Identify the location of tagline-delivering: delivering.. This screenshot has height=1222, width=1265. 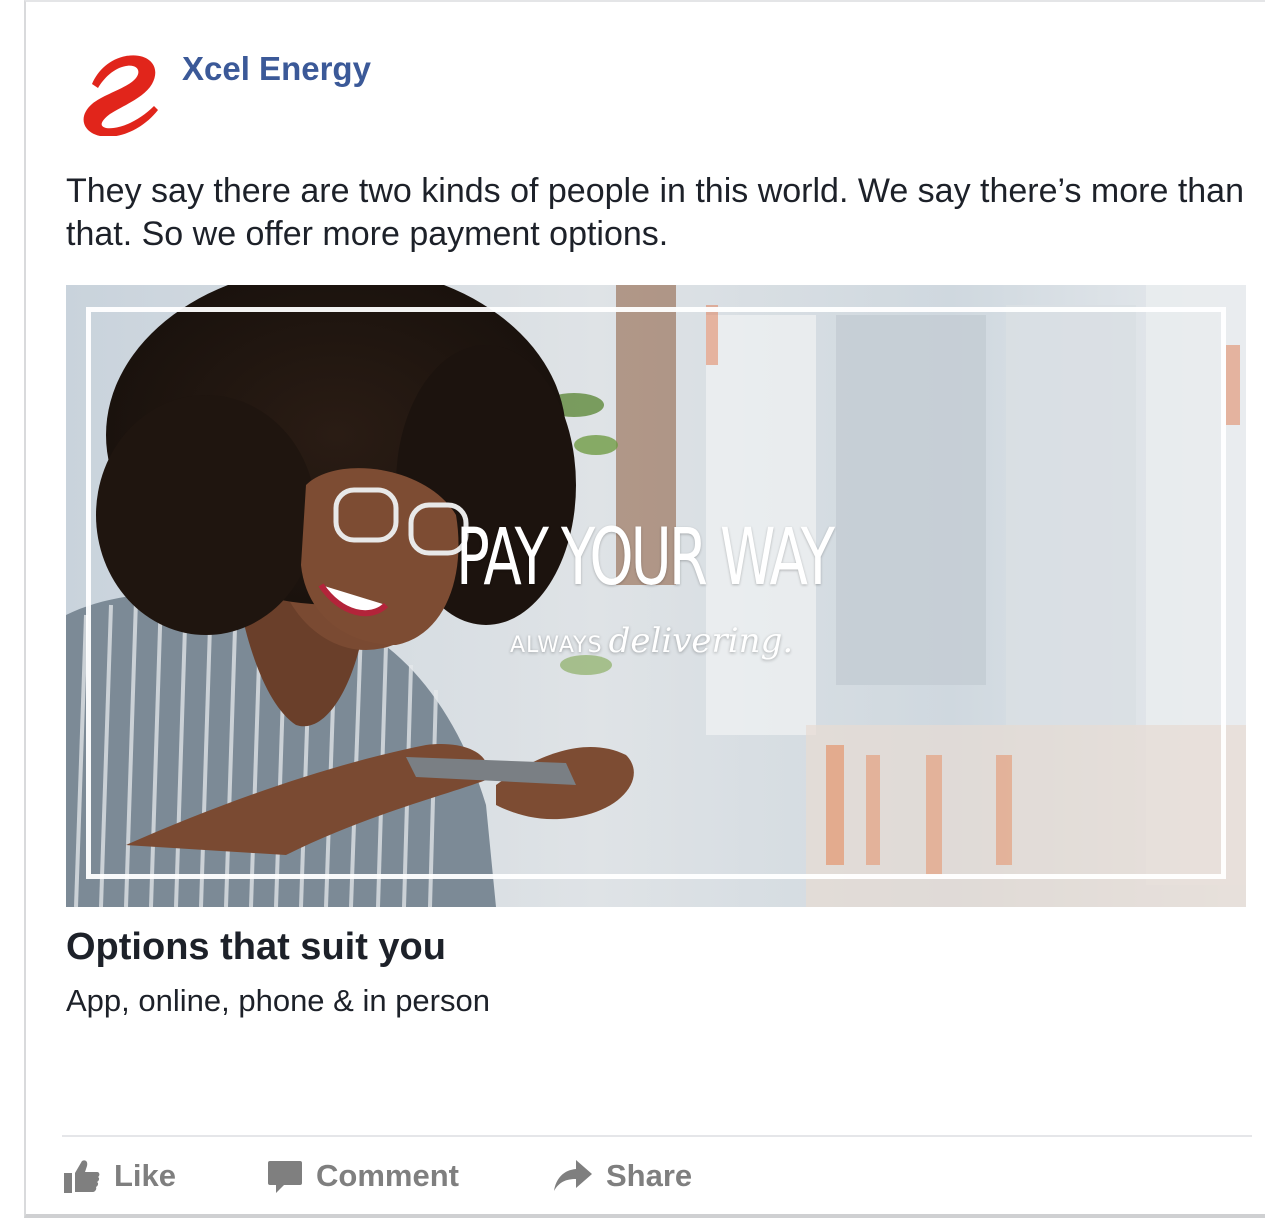
(701, 641).